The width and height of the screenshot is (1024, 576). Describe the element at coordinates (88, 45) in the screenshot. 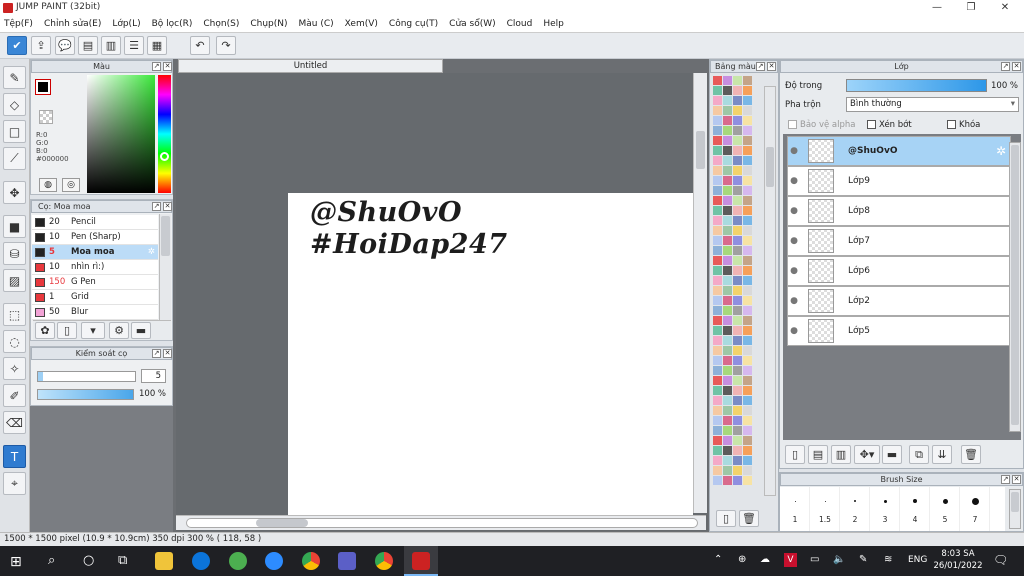

I see `text-bubble-icon: ▤` at that location.